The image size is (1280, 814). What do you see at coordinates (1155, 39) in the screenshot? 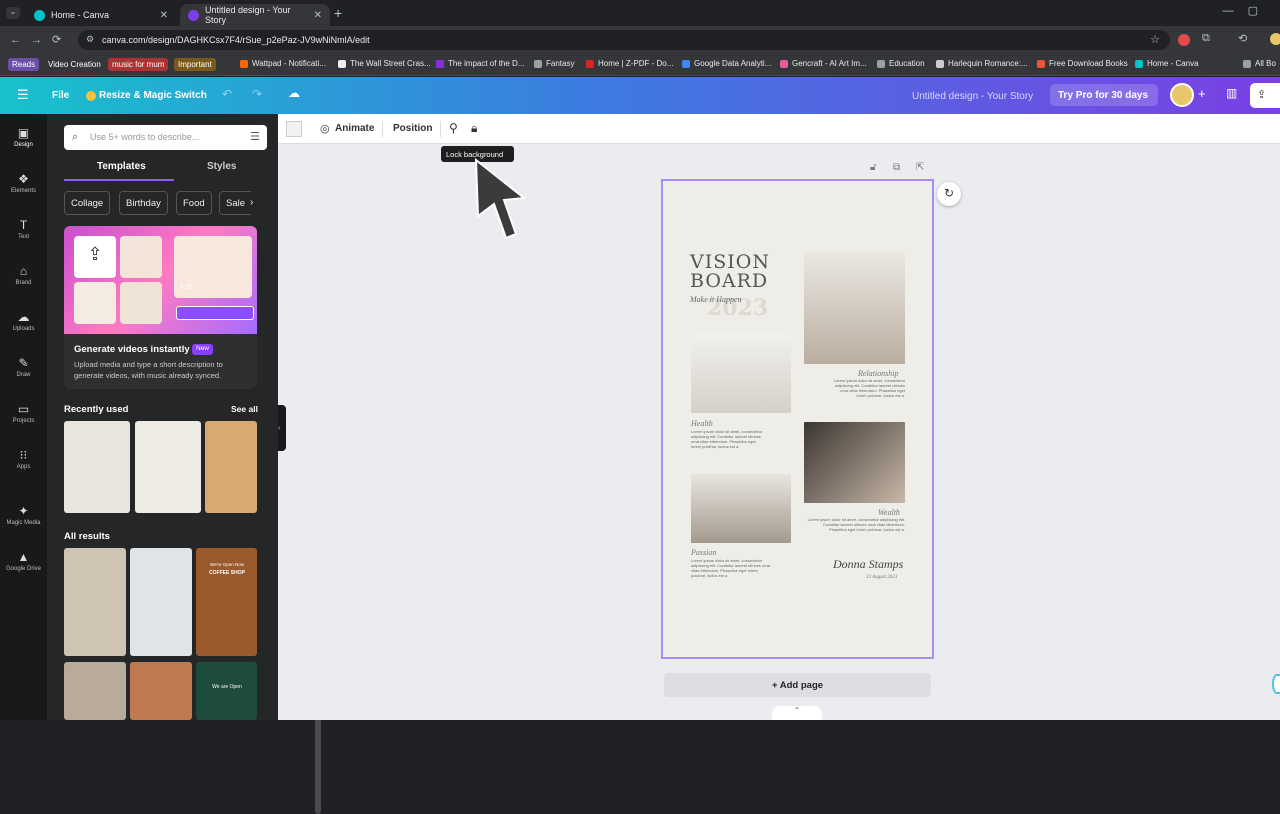
I see `bookmark-star-icon: ☆` at bounding box center [1155, 39].